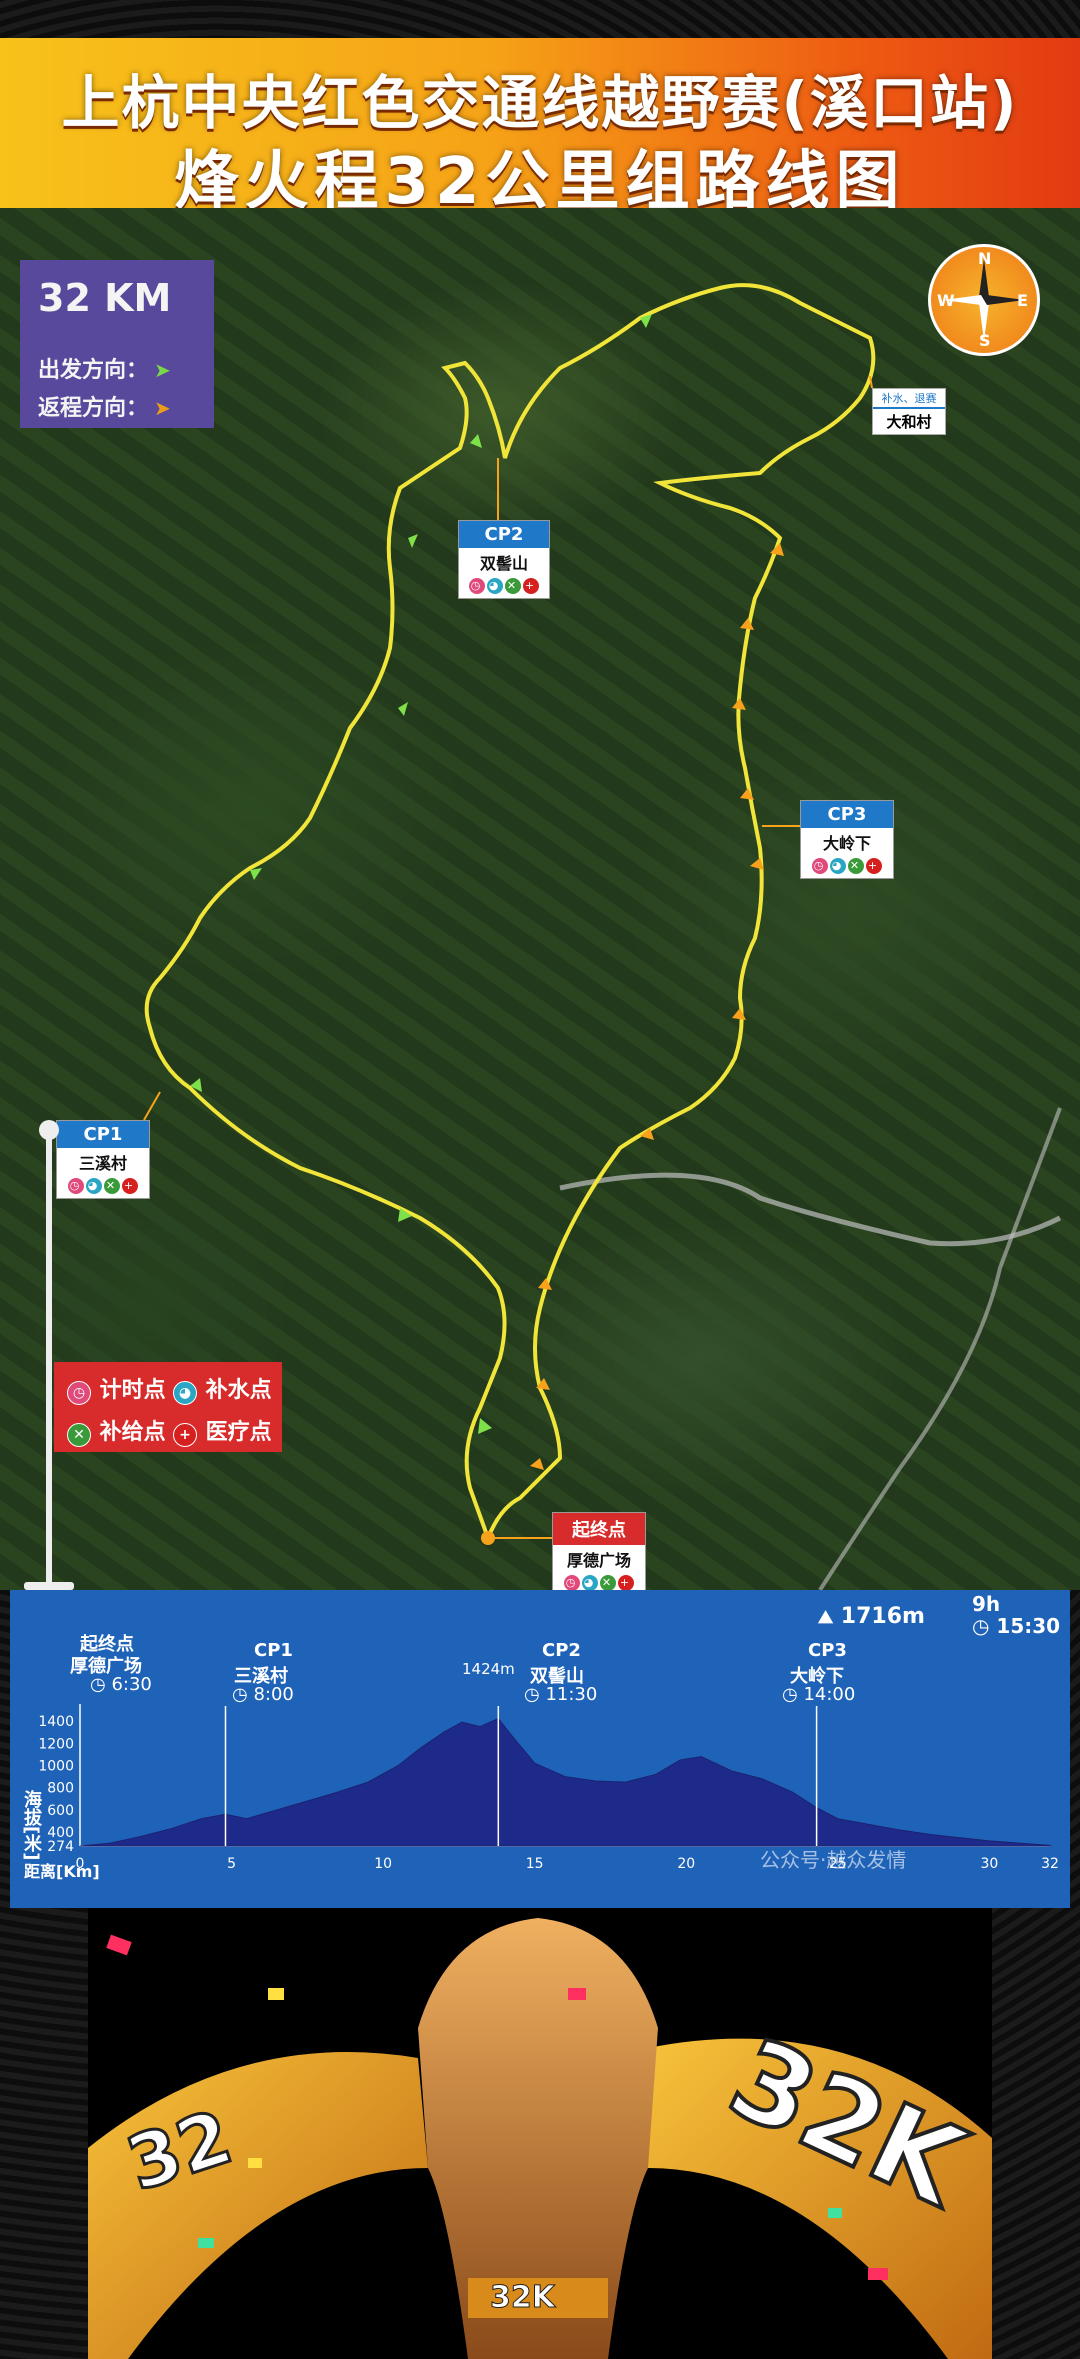  I want to click on return-legend: 返程方向： ➤, so click(104, 406).